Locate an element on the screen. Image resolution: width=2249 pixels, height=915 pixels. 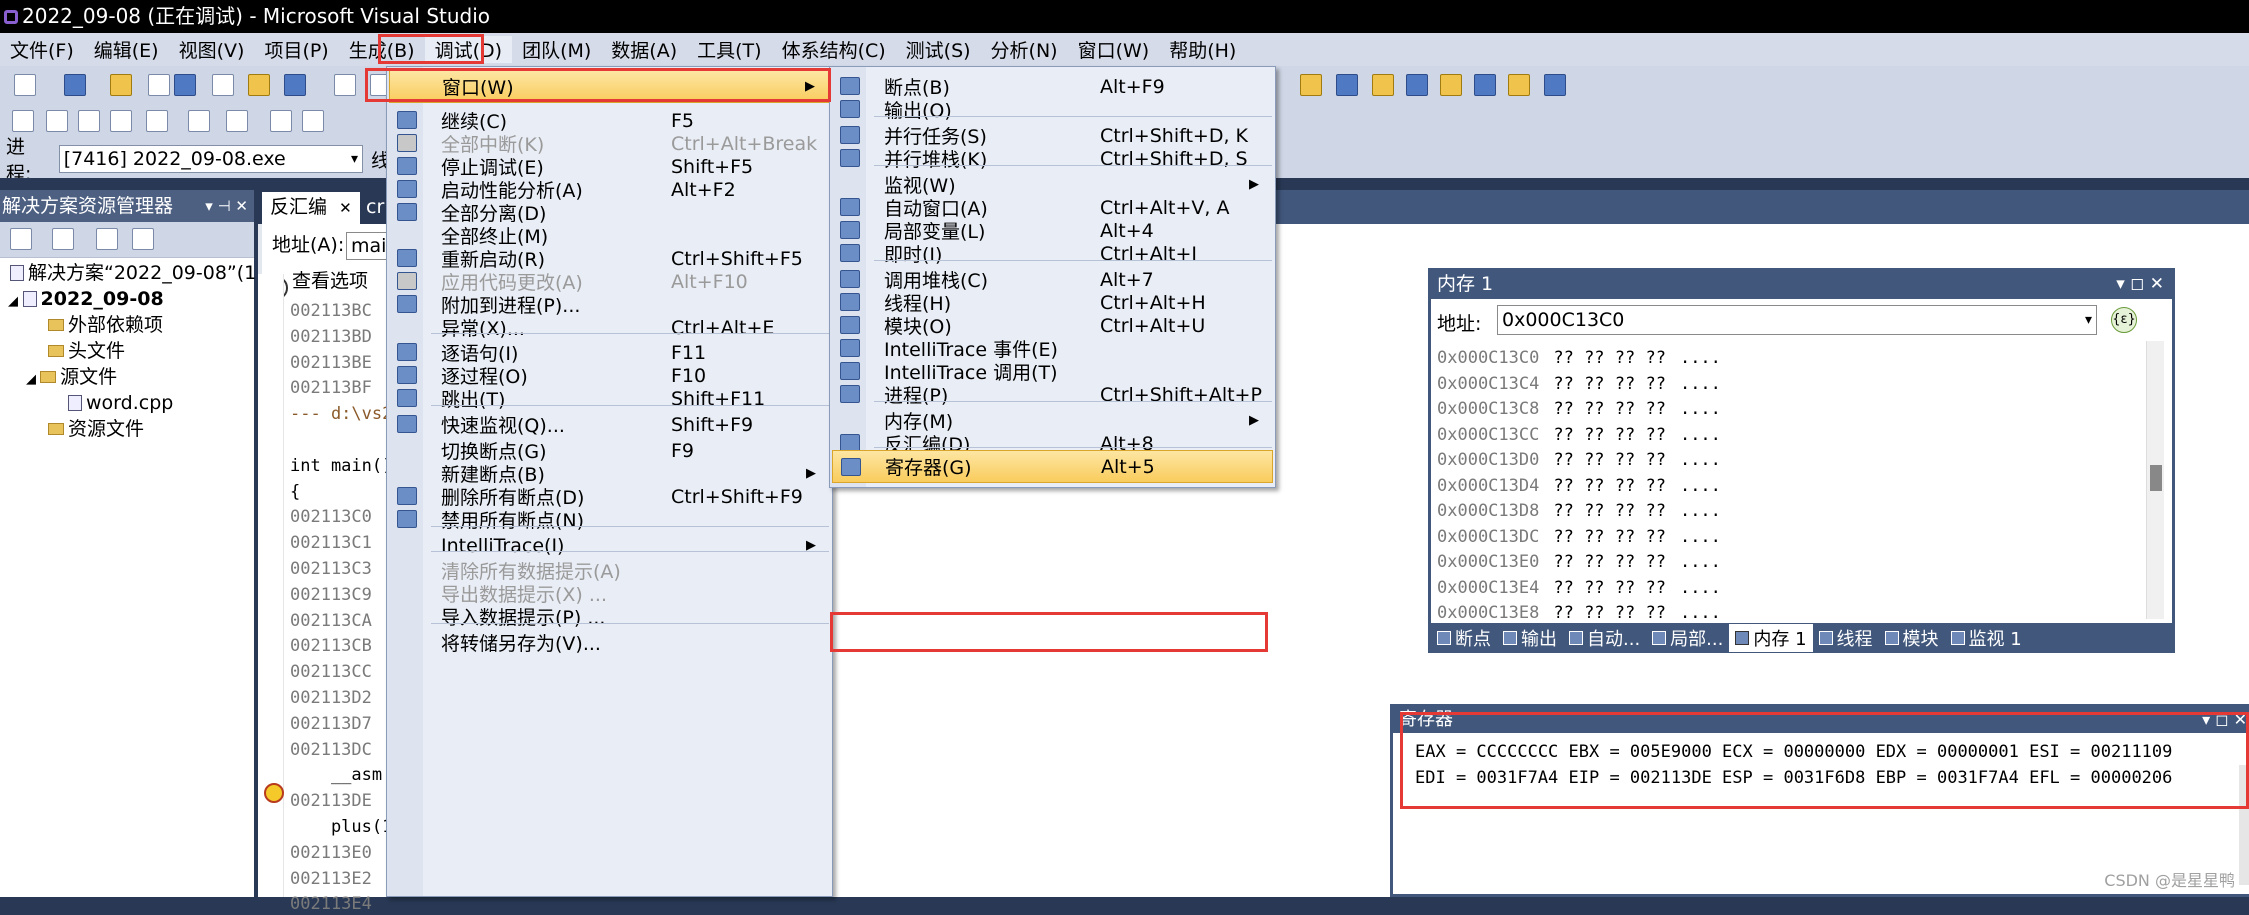
tool-tab: 线程 is located at coordinates (1846, 638).